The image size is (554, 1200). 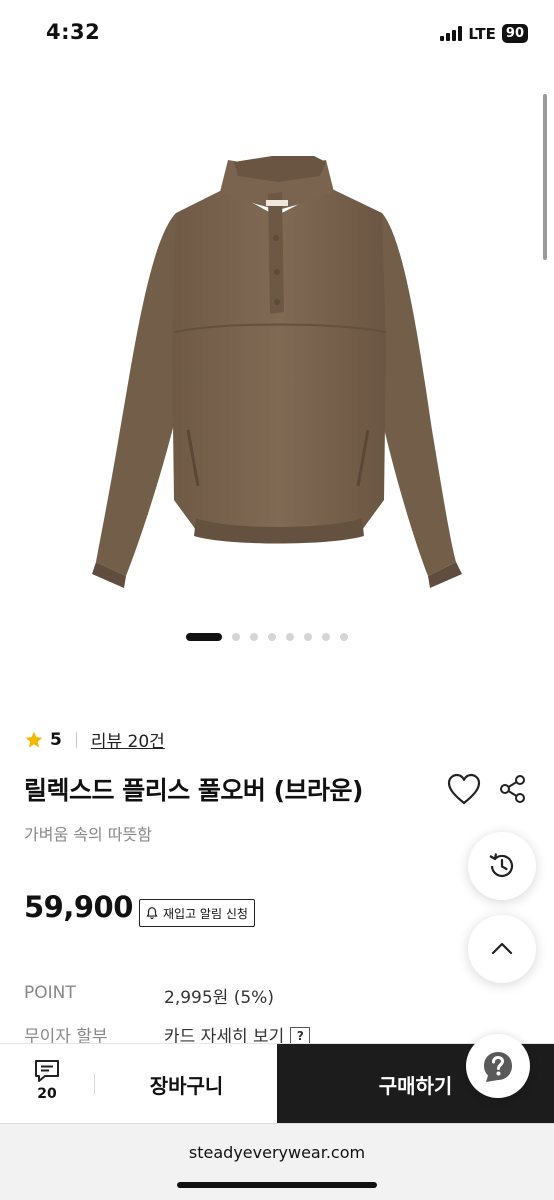 I want to click on url-text: steadyeverywear.com, so click(x=277, y=1152).